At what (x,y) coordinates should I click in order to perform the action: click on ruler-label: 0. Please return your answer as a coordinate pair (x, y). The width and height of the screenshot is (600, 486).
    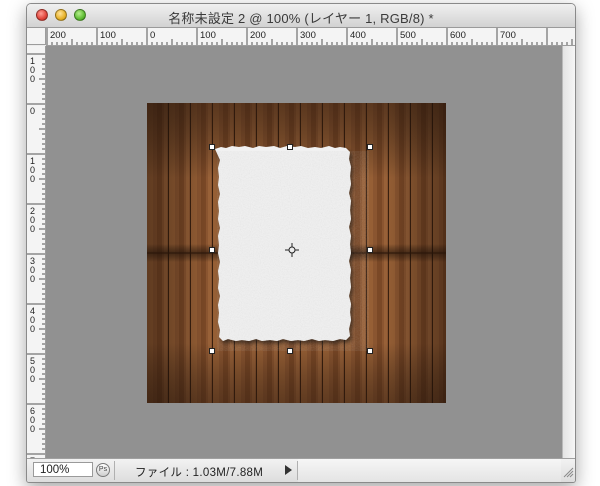
    Looking at the image, I should click on (152, 35).